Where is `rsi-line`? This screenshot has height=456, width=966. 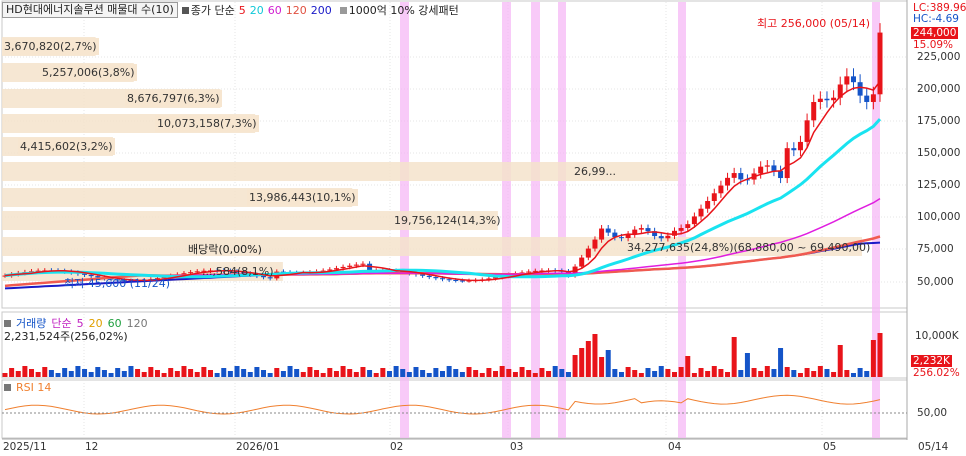 rsi-line is located at coordinates (442, 404).